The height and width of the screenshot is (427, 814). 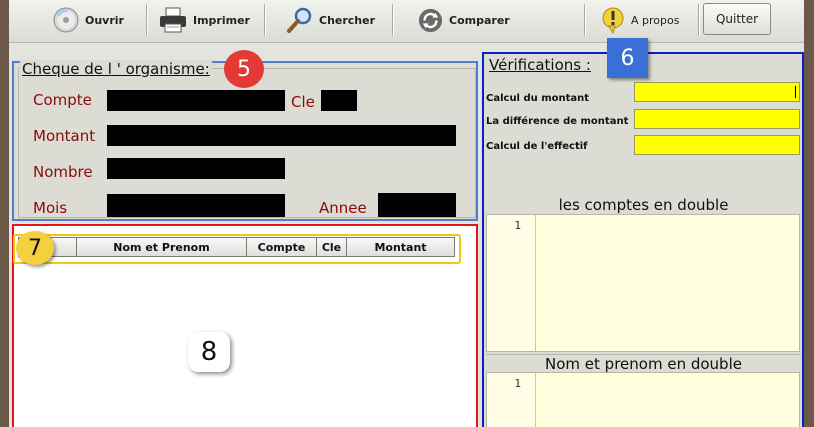 What do you see at coordinates (63, 172) in the screenshot?
I see `nombre-label: Nombre` at bounding box center [63, 172].